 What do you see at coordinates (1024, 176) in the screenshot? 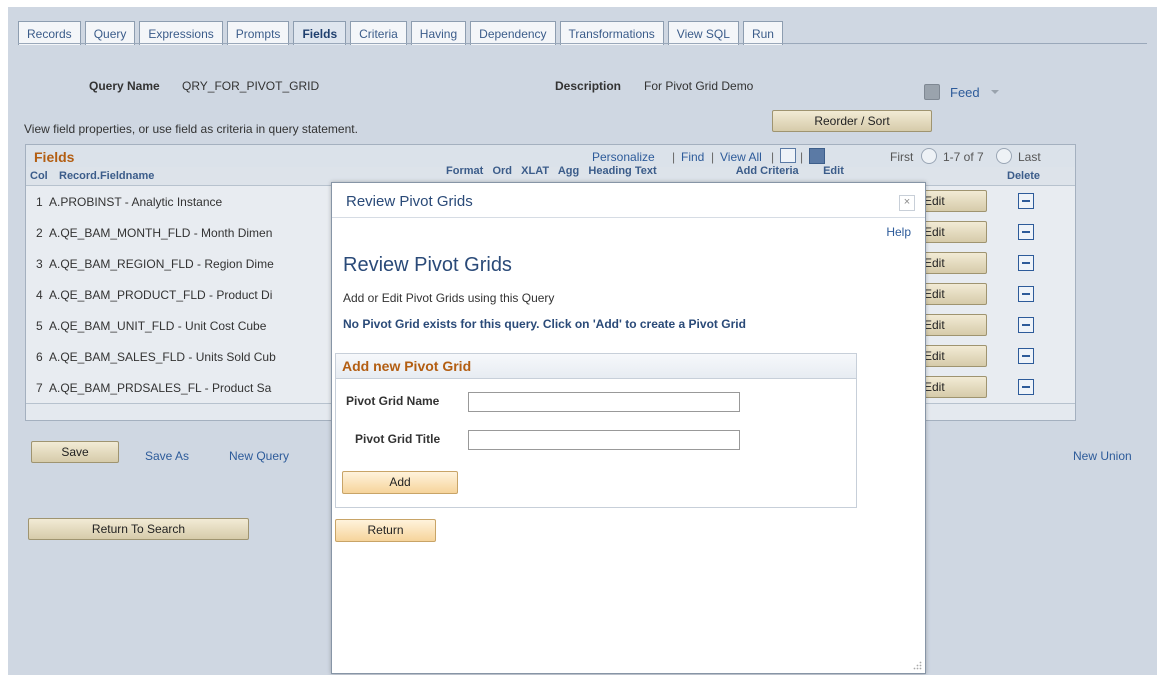
I see `delete-header: Delete` at bounding box center [1024, 176].